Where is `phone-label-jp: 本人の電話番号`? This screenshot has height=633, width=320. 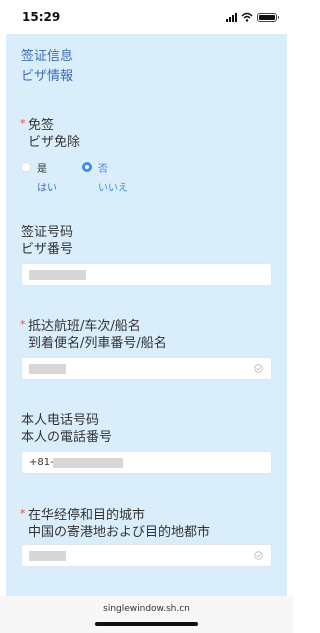 phone-label-jp: 本人の電話番号 is located at coordinates (67, 437).